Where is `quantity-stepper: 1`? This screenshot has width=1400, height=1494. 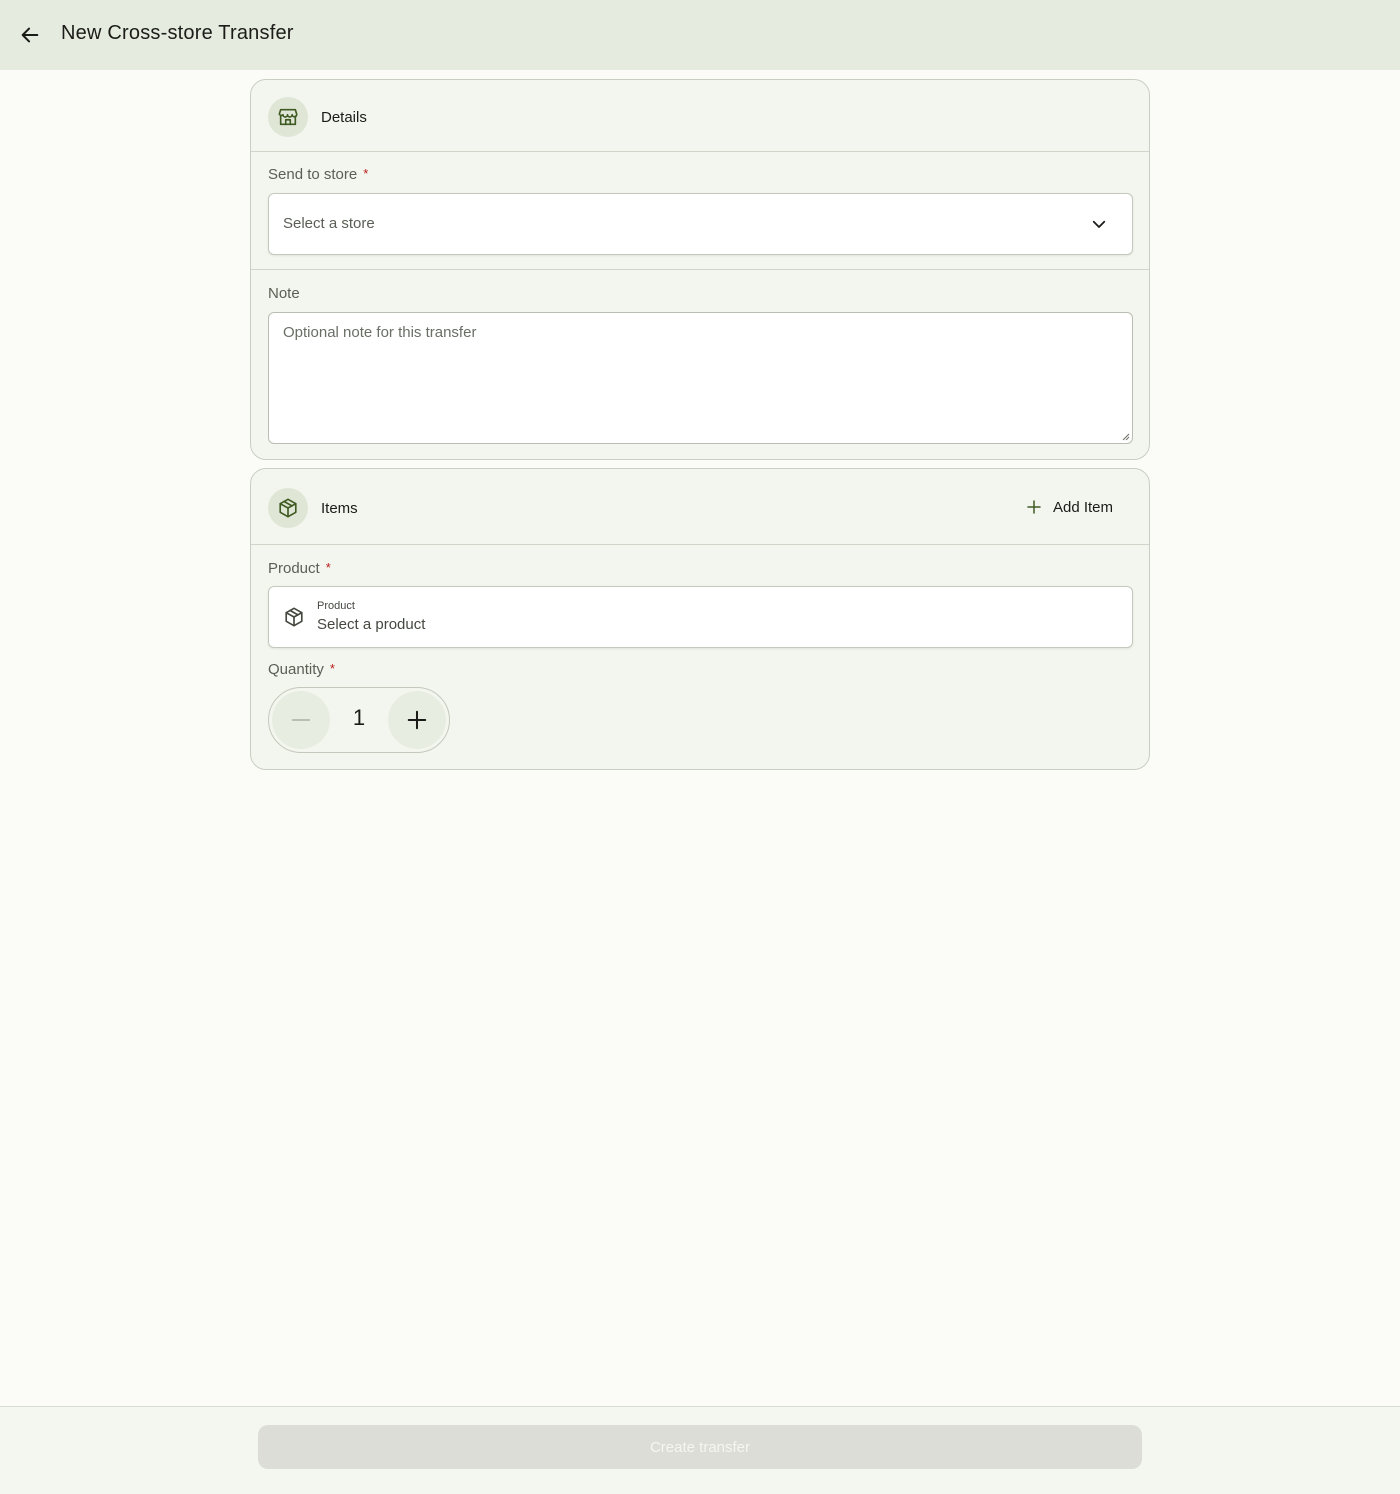 quantity-stepper: 1 is located at coordinates (359, 720).